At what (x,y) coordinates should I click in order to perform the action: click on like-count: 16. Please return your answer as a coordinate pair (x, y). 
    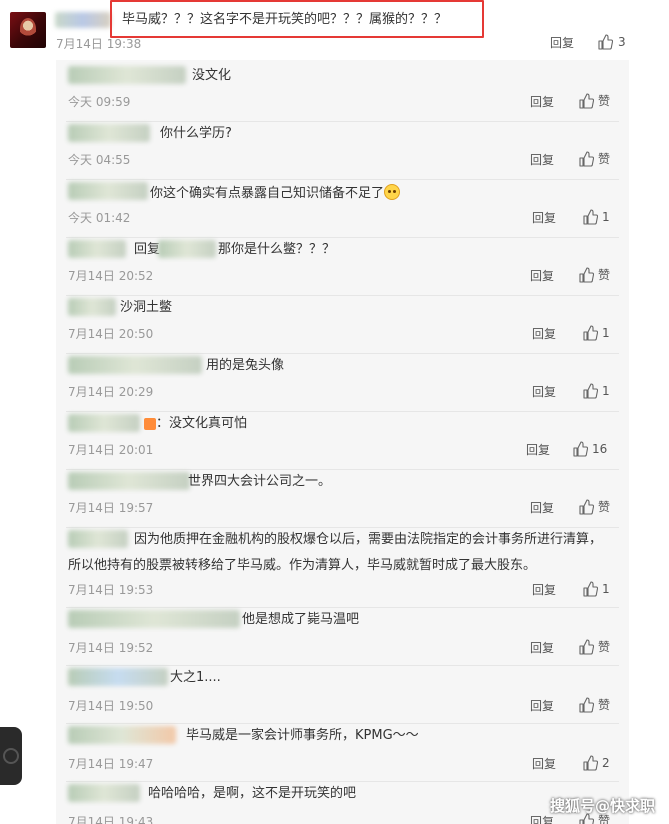
    Looking at the image, I should click on (600, 449).